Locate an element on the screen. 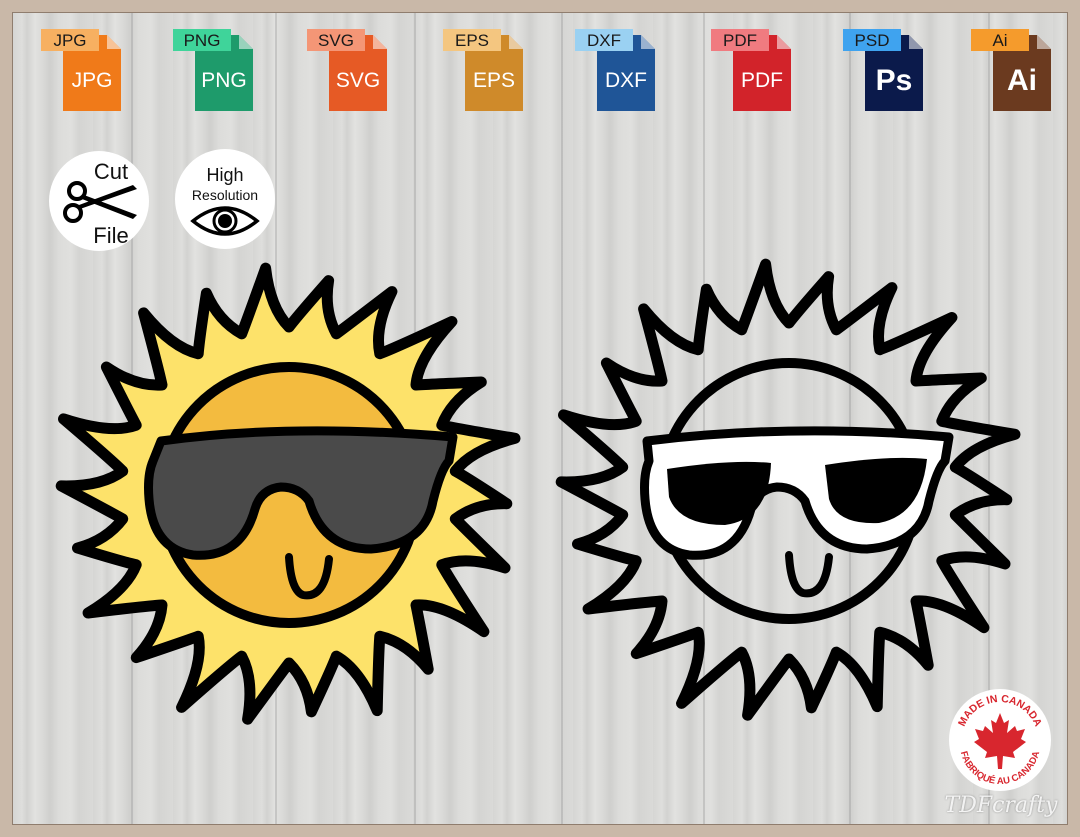 This screenshot has height=837, width=1080. high-resolution-top-text: High is located at coordinates (225, 175).